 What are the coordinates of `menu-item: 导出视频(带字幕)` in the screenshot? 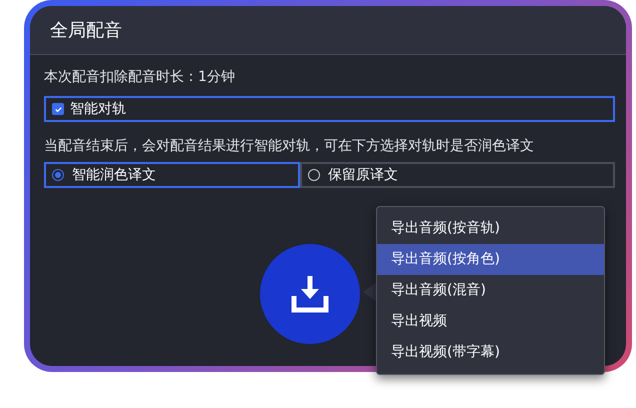 It's located at (490, 352).